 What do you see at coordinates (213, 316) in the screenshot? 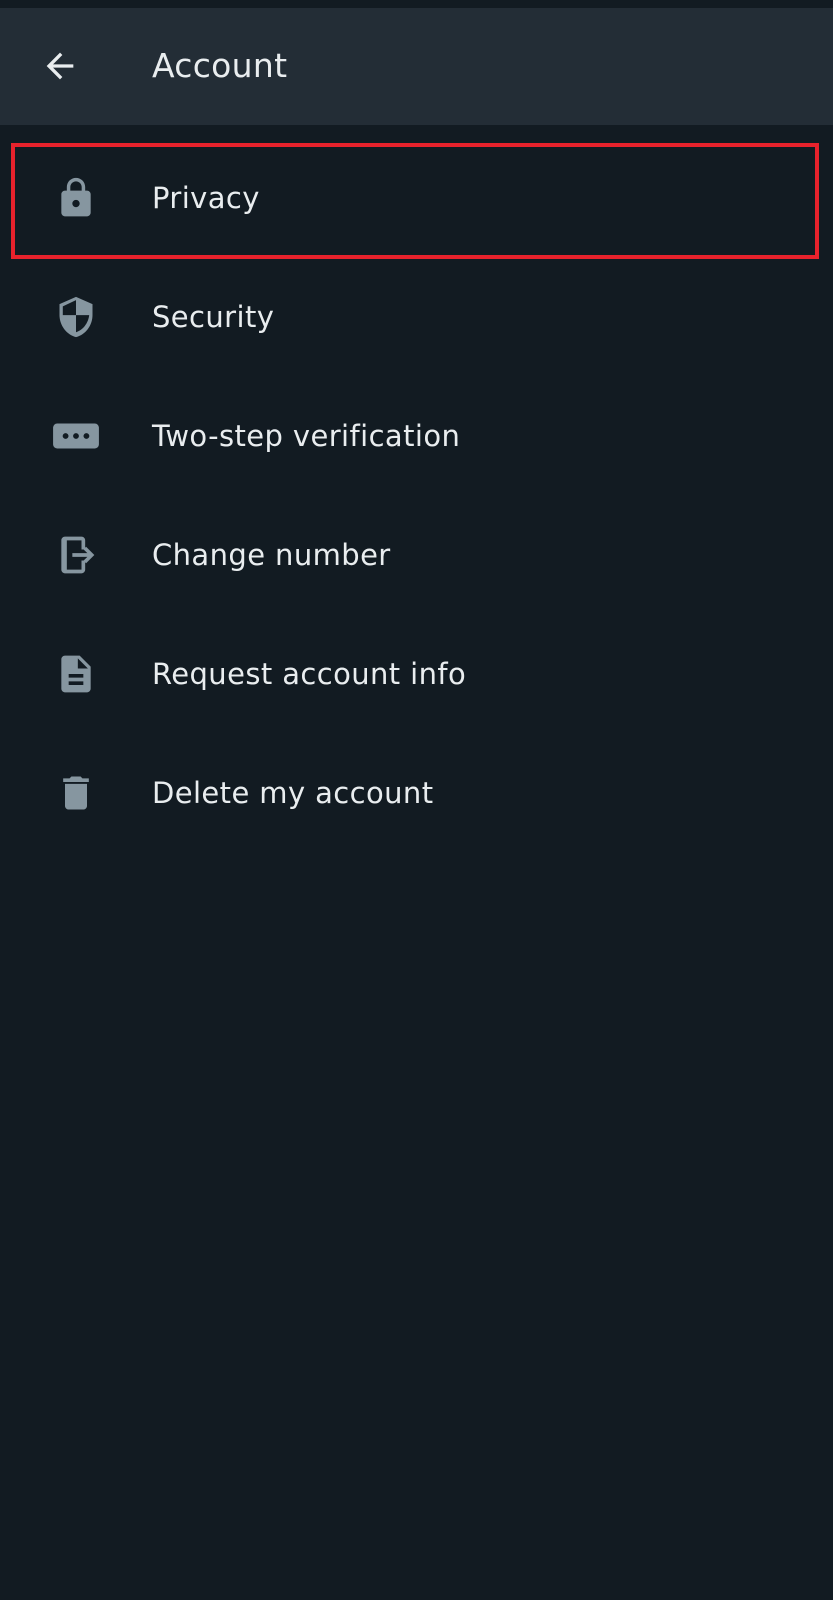
I see `menu-item-label: Security` at bounding box center [213, 316].